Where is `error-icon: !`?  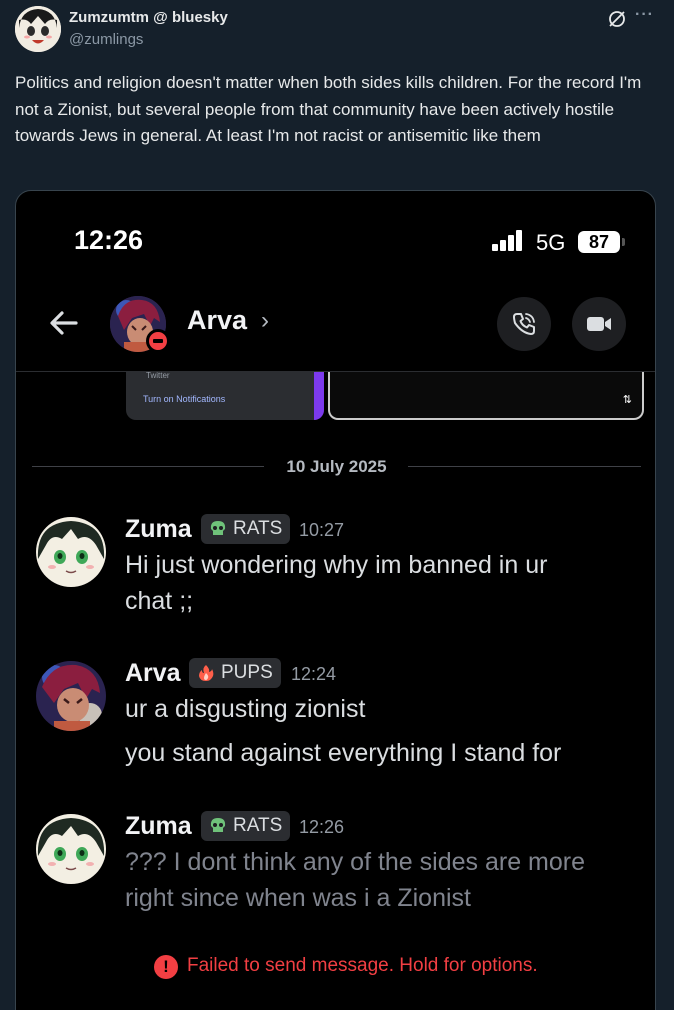
error-icon: ! is located at coordinates (166, 967).